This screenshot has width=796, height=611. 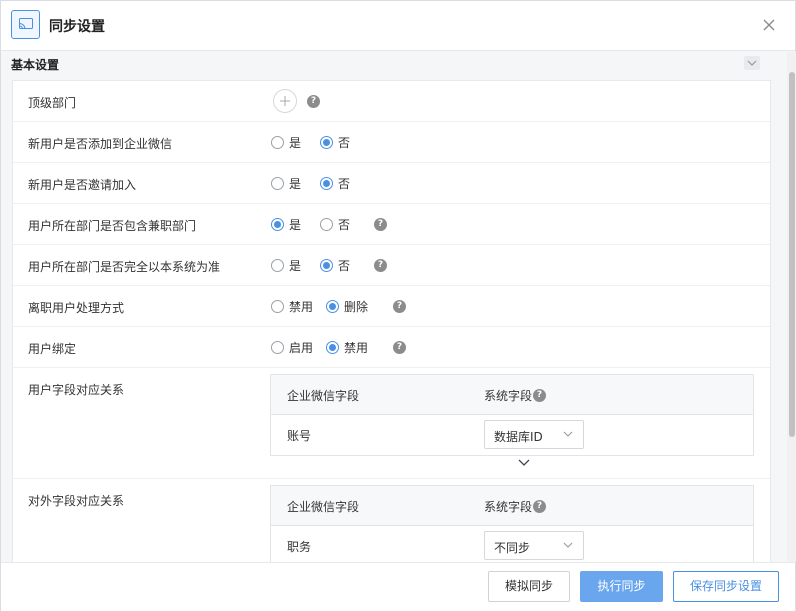 What do you see at coordinates (726, 586) in the screenshot?
I see `save-sync-settings-button: 保存同步设置` at bounding box center [726, 586].